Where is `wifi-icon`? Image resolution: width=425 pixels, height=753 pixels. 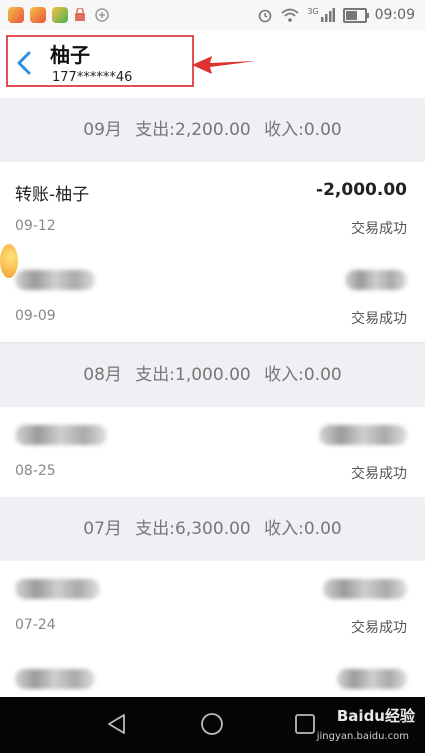 wifi-icon is located at coordinates (290, 15).